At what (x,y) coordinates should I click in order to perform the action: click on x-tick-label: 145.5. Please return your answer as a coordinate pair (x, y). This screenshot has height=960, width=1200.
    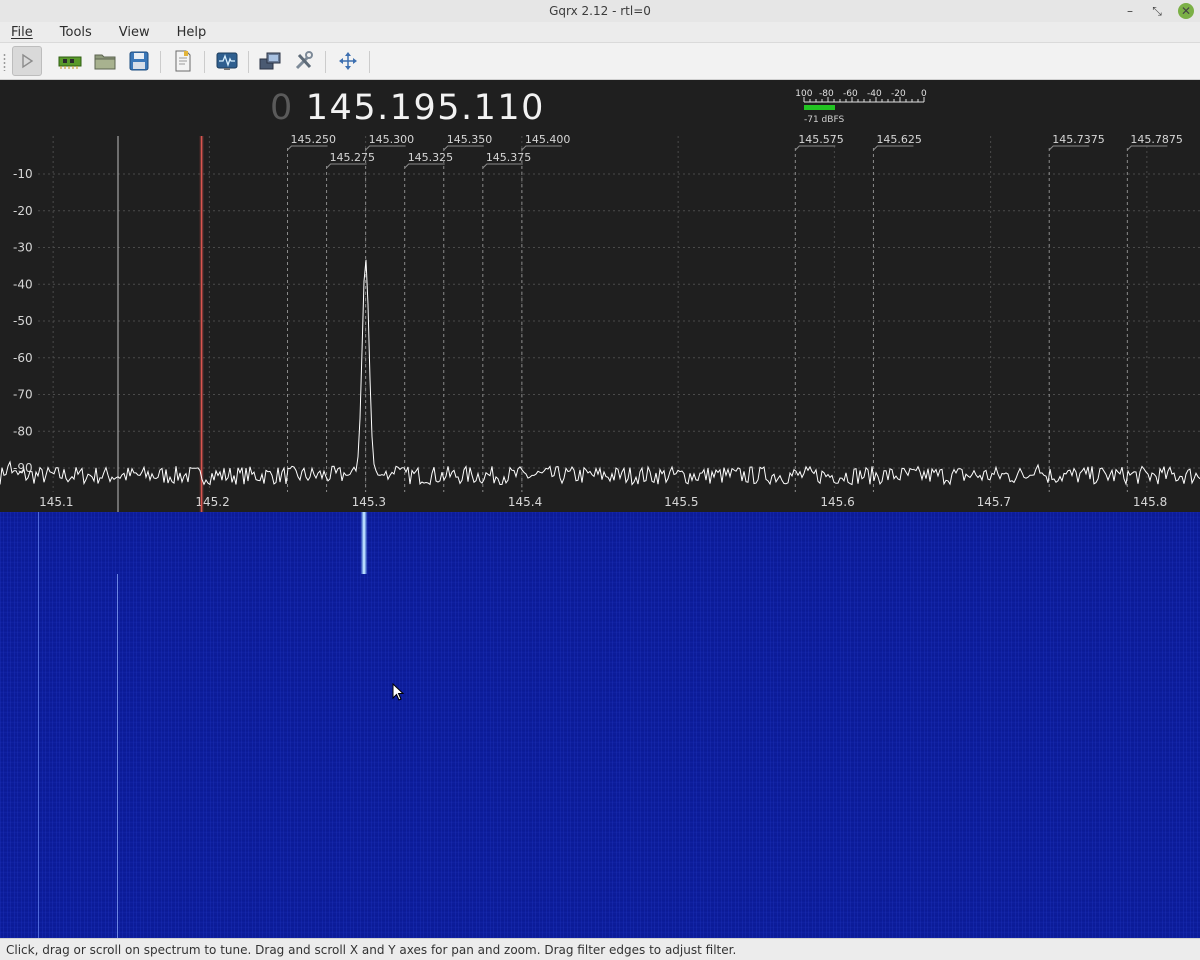
    Looking at the image, I should click on (681, 502).